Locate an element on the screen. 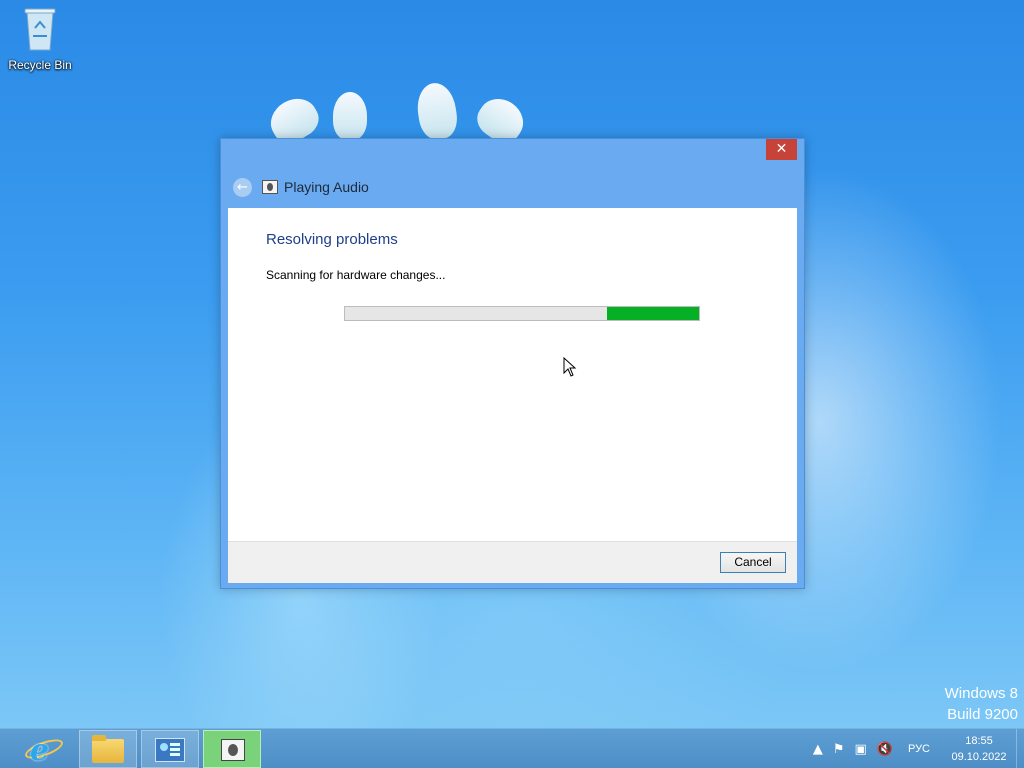  system-tray: ▲ ⚑ ▣ 🔇 РУС 18:55 09.10.2022 is located at coordinates (916, 748).